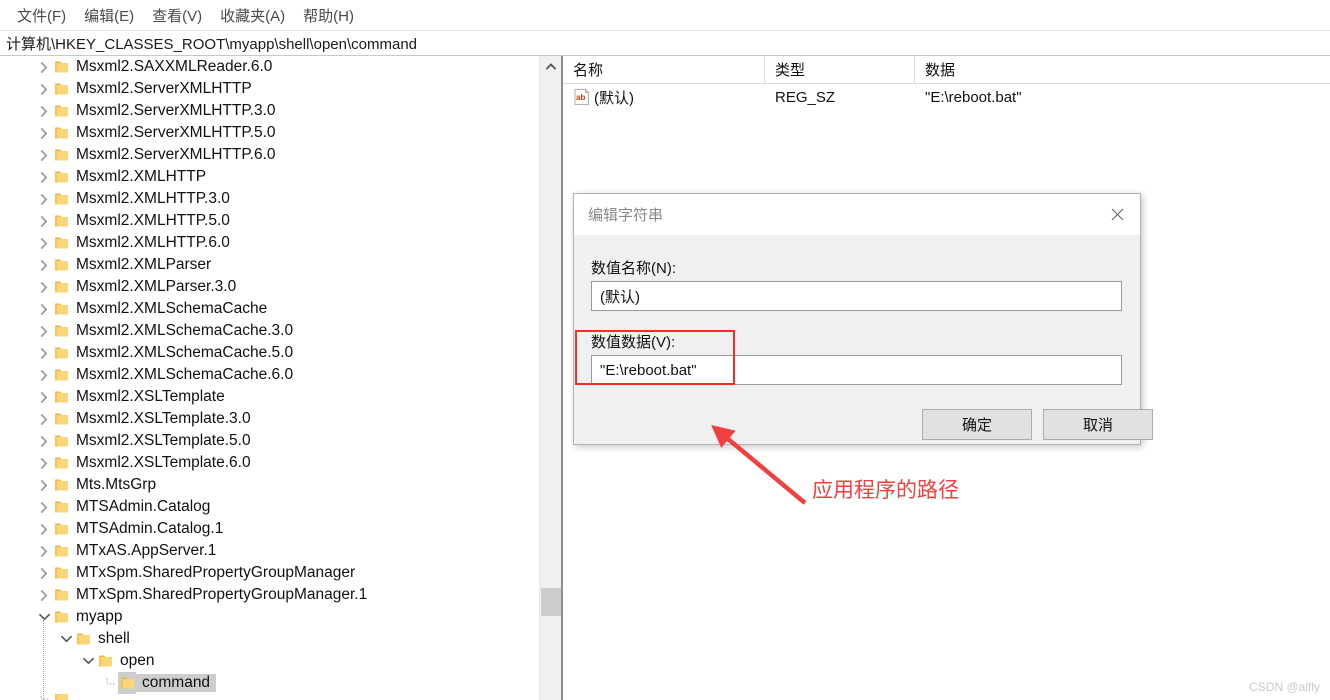 This screenshot has height=700, width=1330. What do you see at coordinates (269, 529) in the screenshot?
I see `tree-item: MTSAdmin.Catalog.1` at bounding box center [269, 529].